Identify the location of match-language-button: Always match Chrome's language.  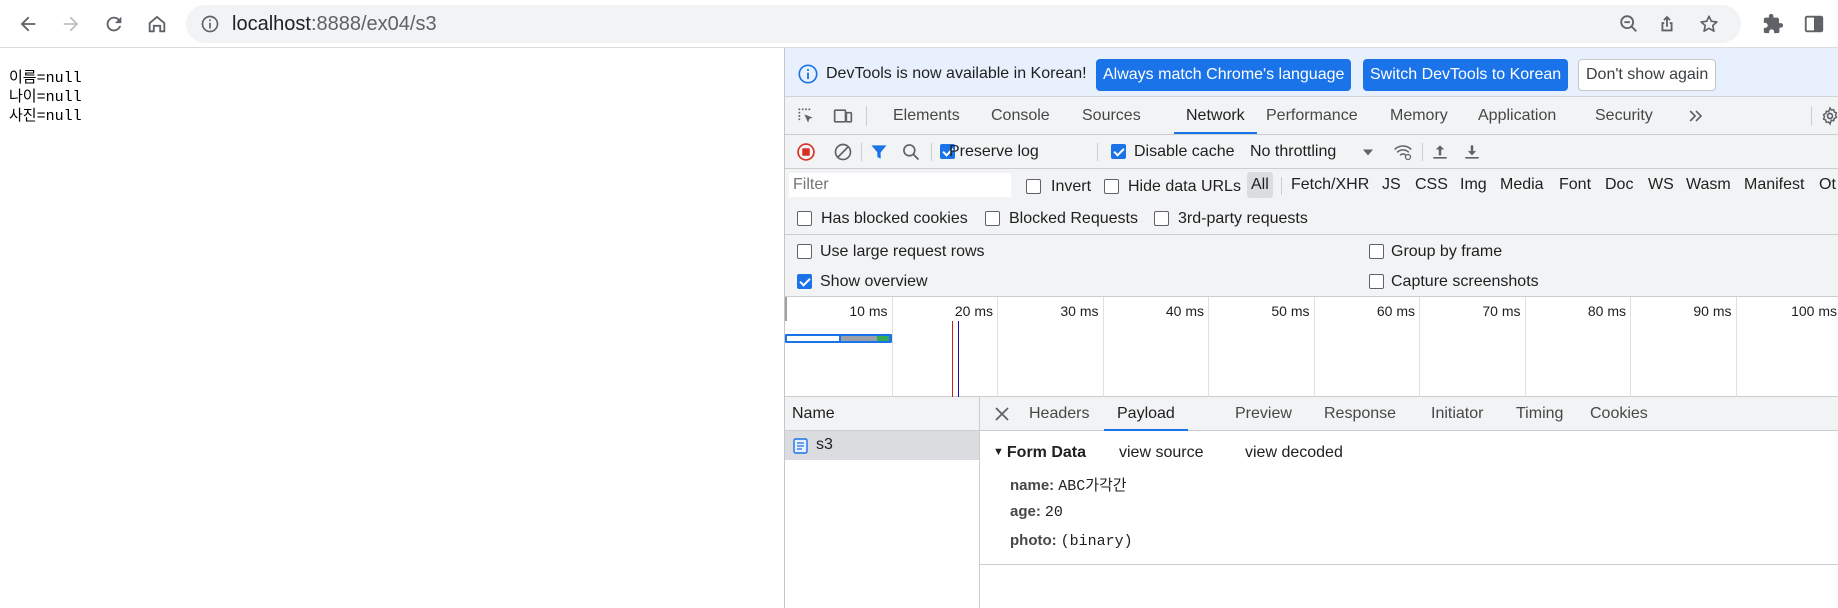
(1224, 75).